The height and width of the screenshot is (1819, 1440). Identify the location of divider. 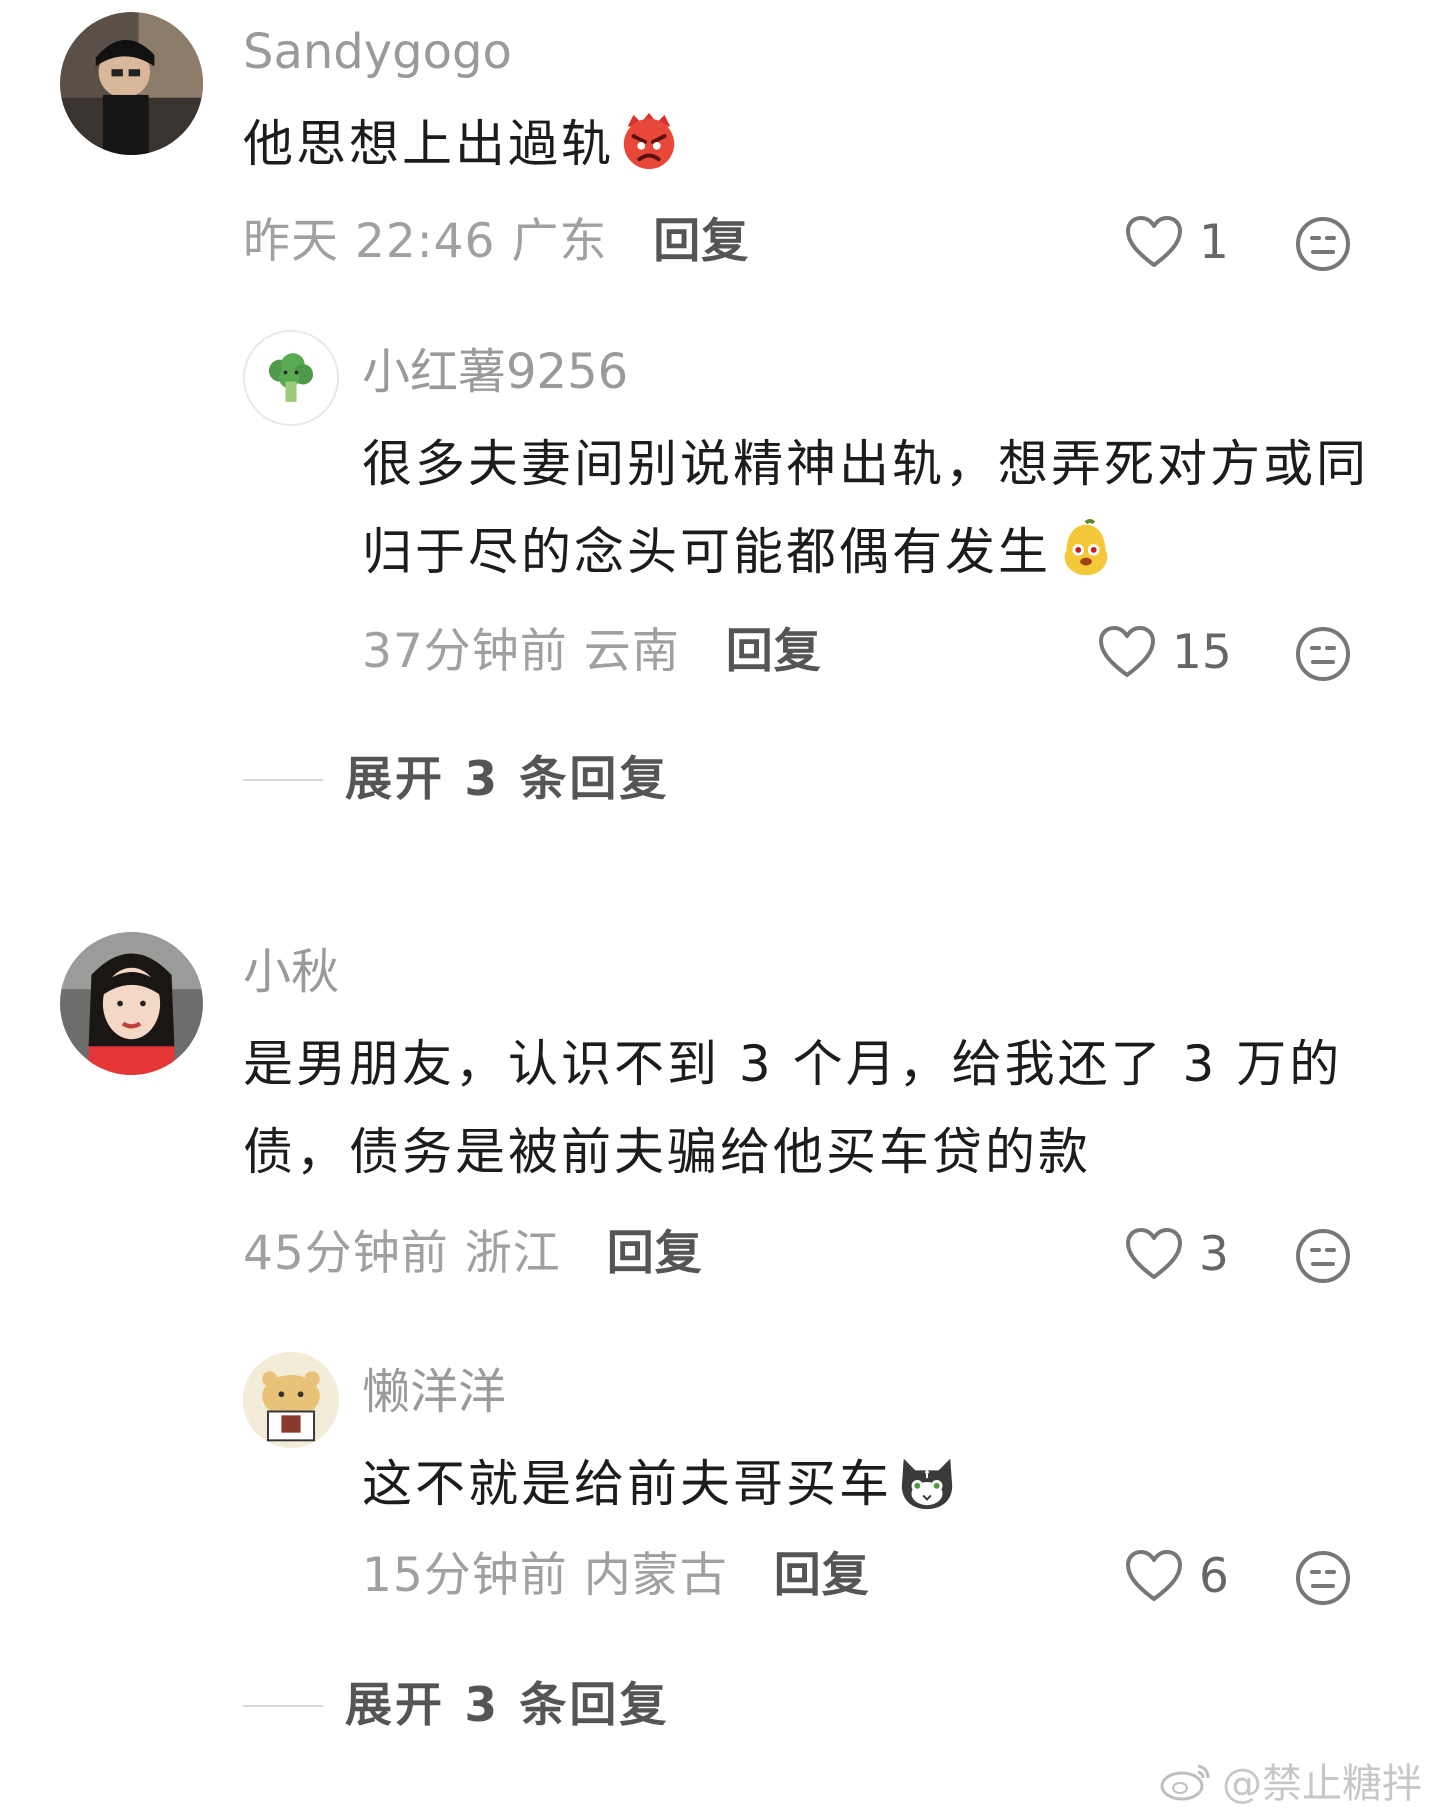
(283, 1705).